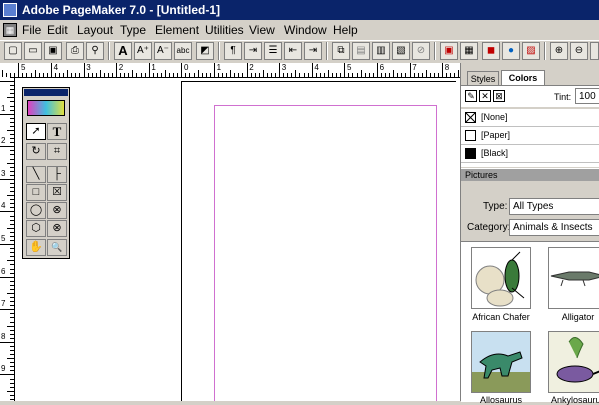 The image size is (599, 405). Describe the element at coordinates (57, 151) in the screenshot. I see `crop-tool: ⌗` at that location.